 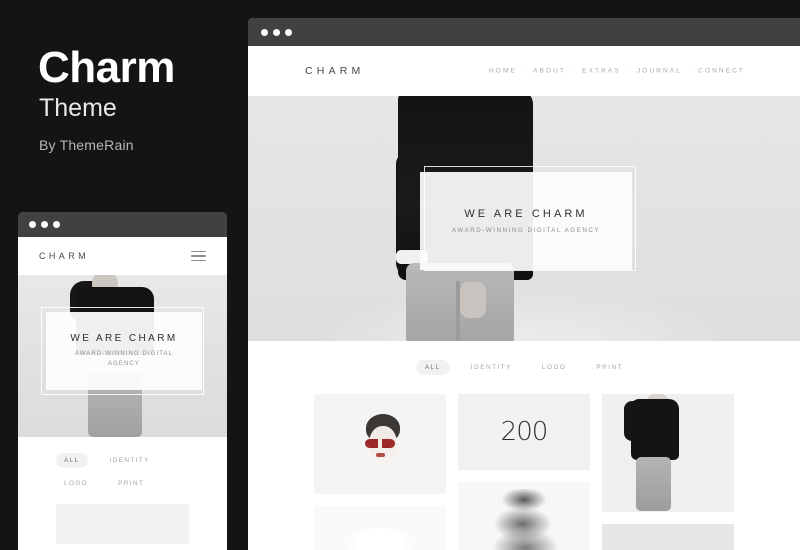 I want to click on thumb-smoke, so click(x=524, y=519).